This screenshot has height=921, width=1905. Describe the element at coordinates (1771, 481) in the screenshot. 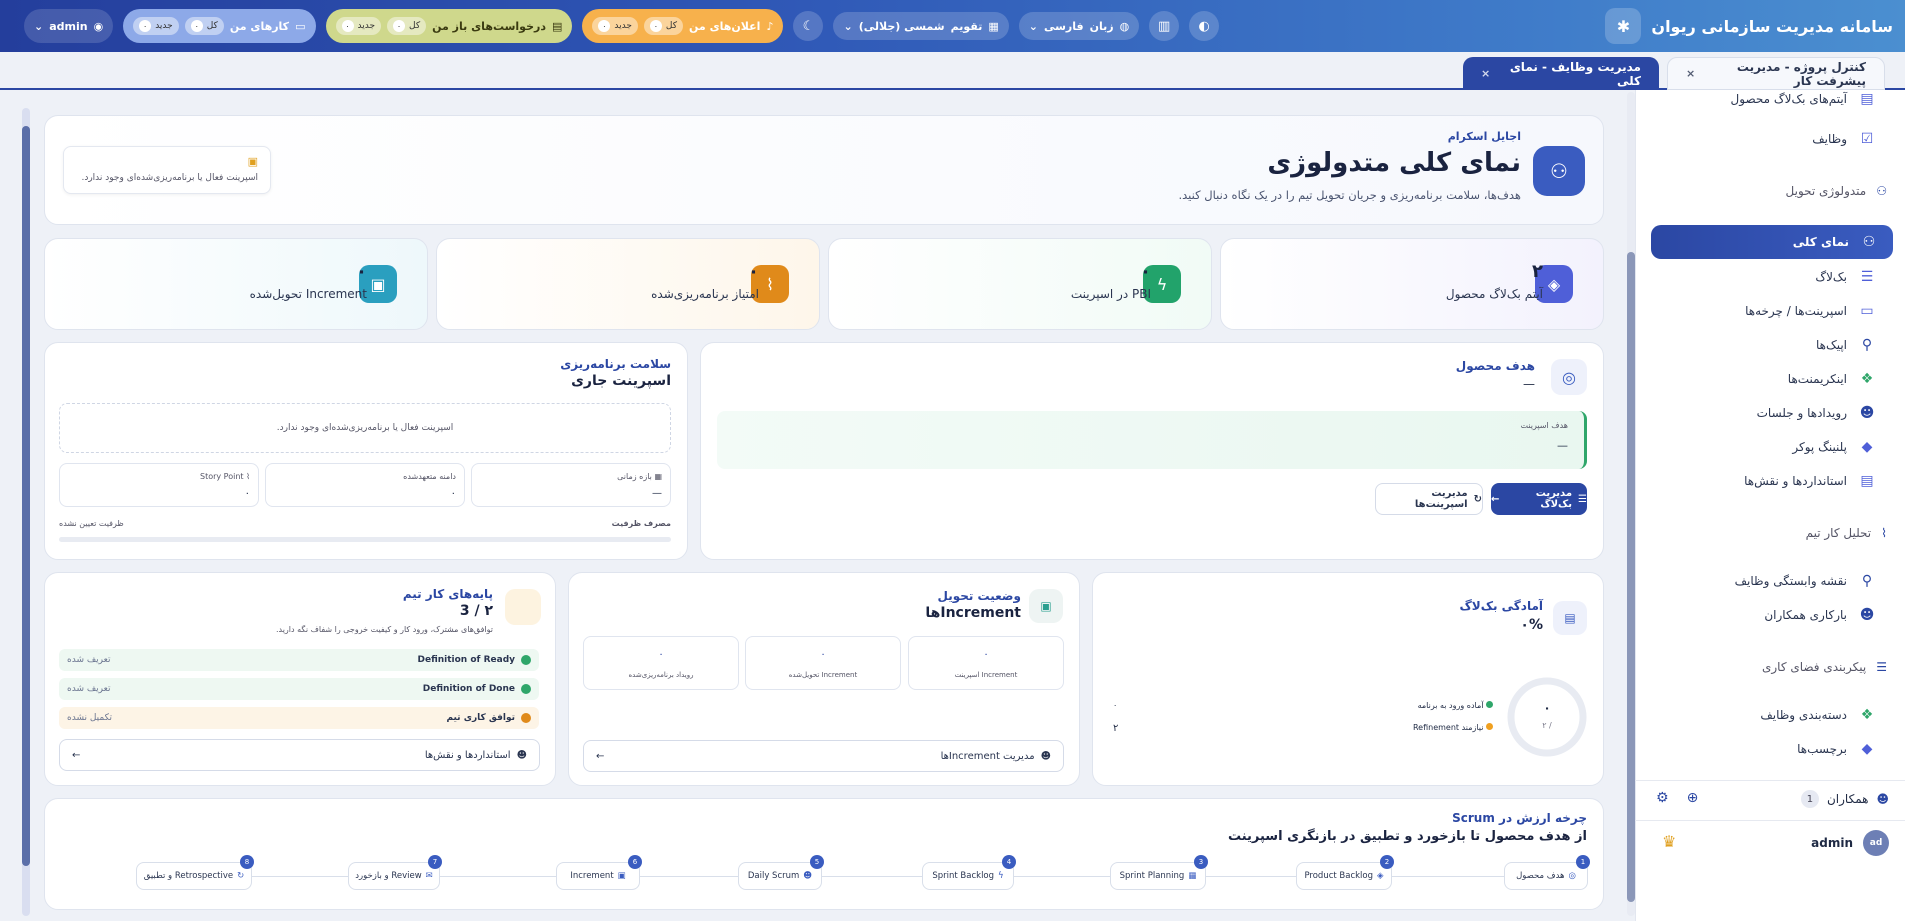

I see `sidebar-item-standards: ▤ استانداردها و نقش‌ها` at that location.